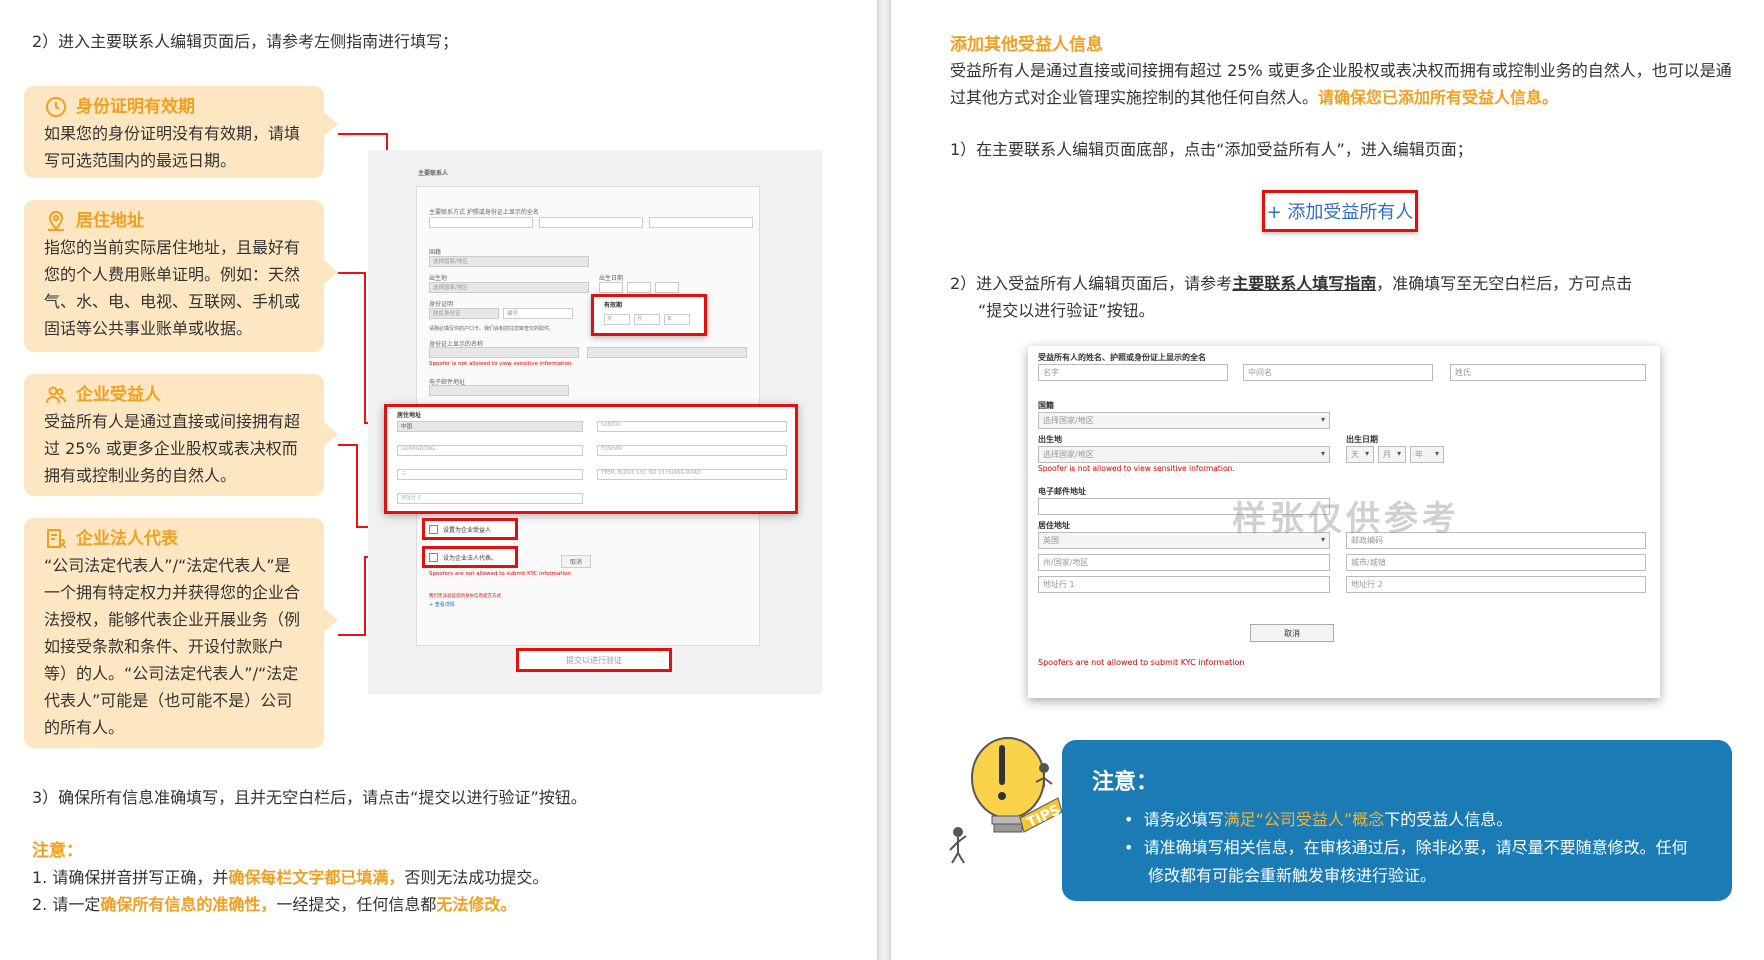 The image size is (1764, 960). I want to click on step2-text: “提交以进行验证”按钮。, so click(1066, 310).